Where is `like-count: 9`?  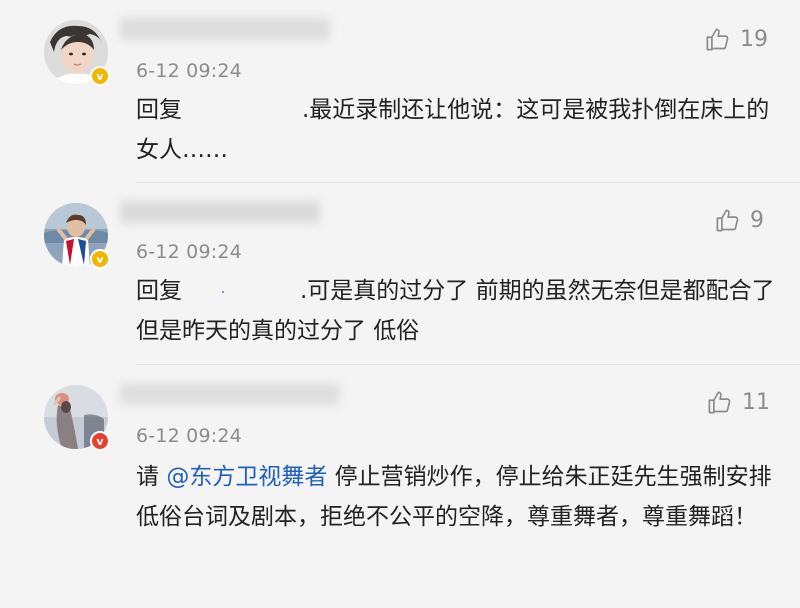 like-count: 9 is located at coordinates (757, 220).